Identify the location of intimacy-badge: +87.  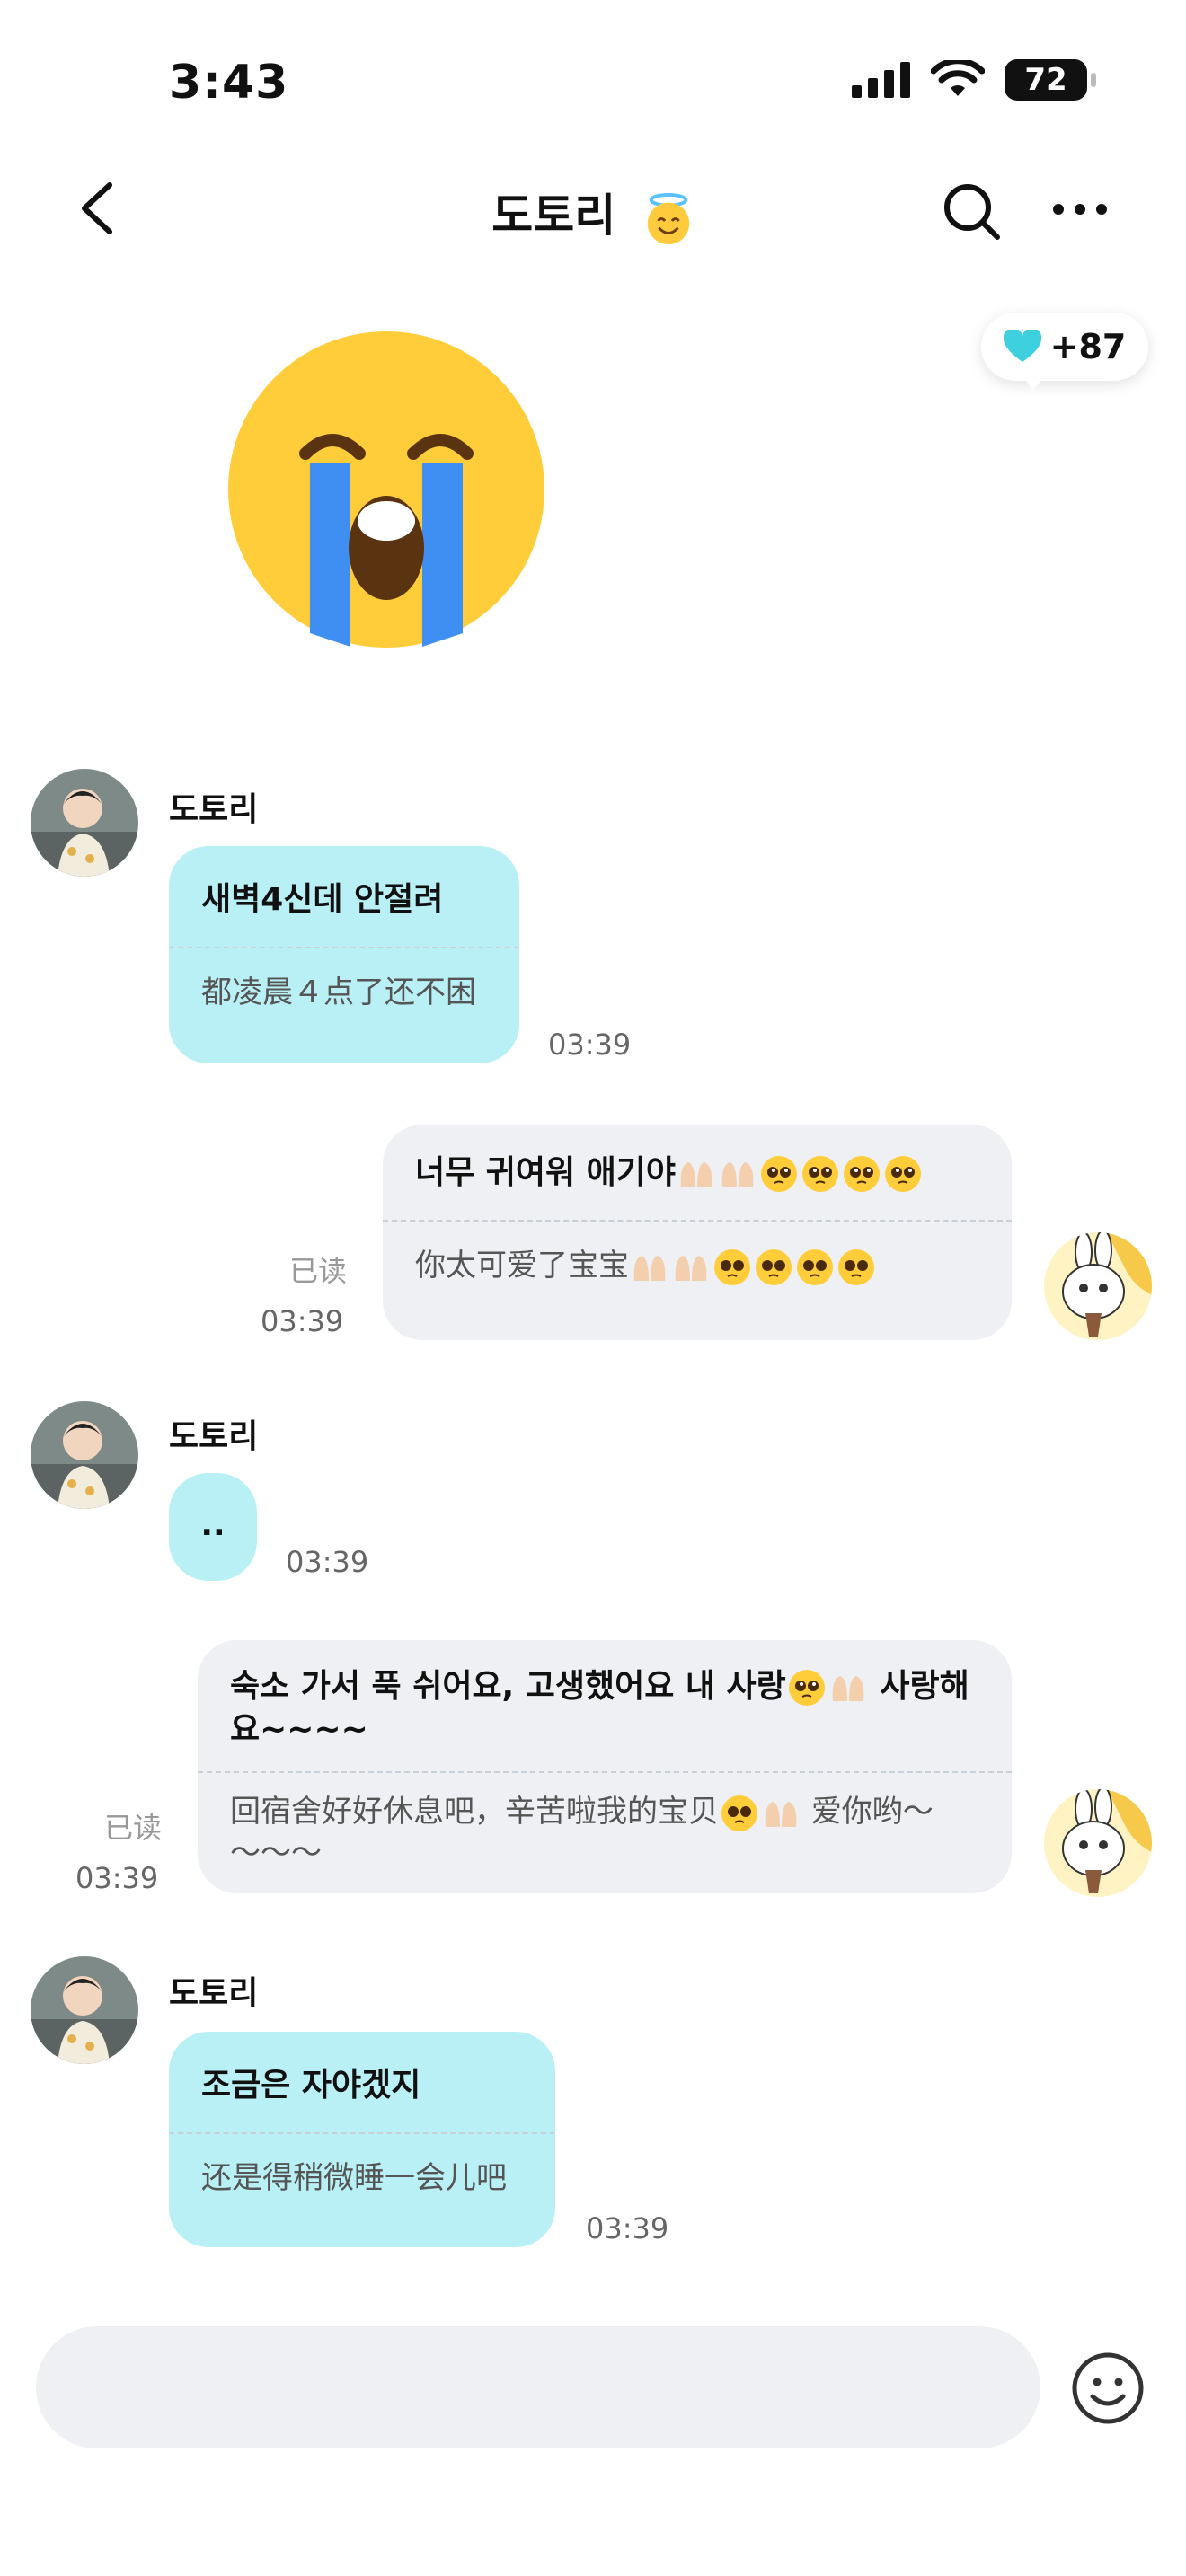
(1064, 351).